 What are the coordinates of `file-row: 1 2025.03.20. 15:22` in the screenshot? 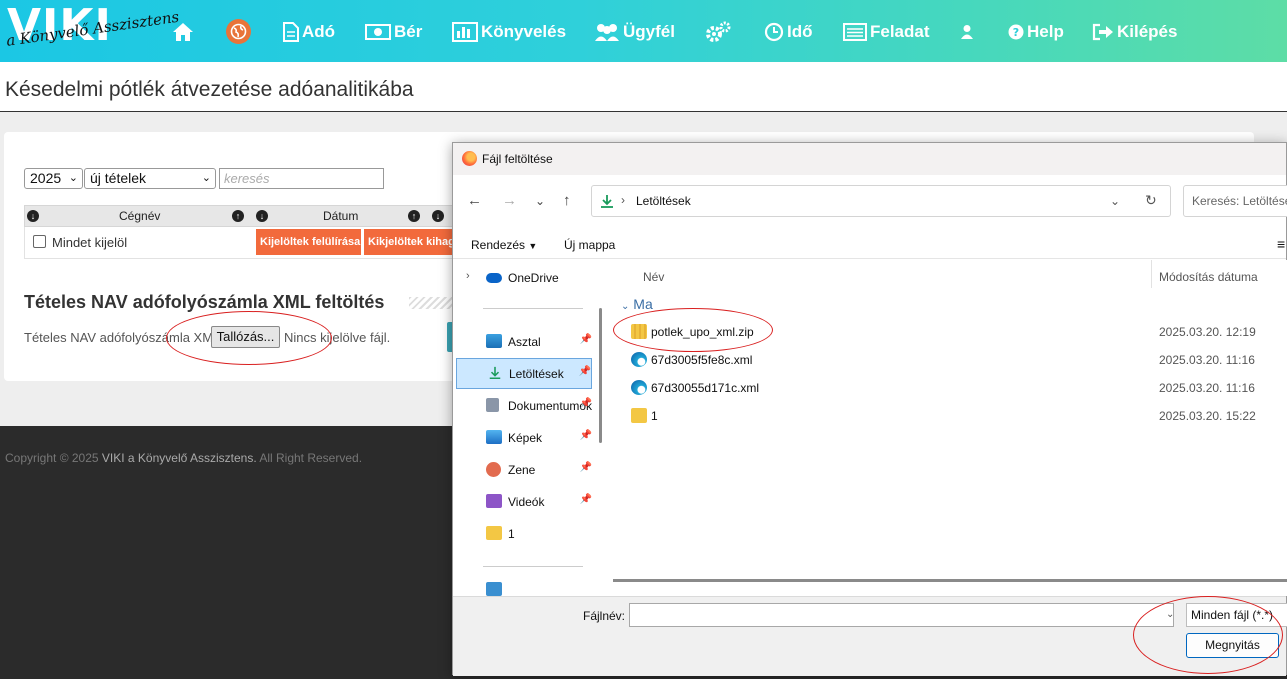 It's located at (953, 416).